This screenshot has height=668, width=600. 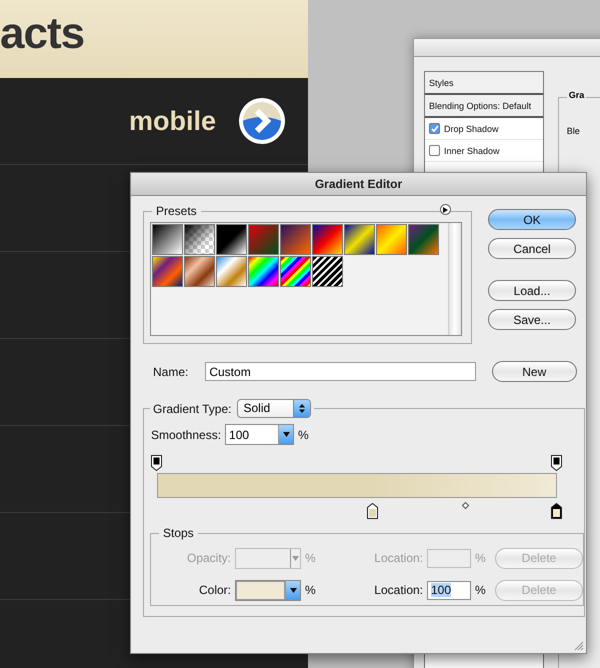 What do you see at coordinates (454, 279) in the screenshot?
I see `scrollbar` at bounding box center [454, 279].